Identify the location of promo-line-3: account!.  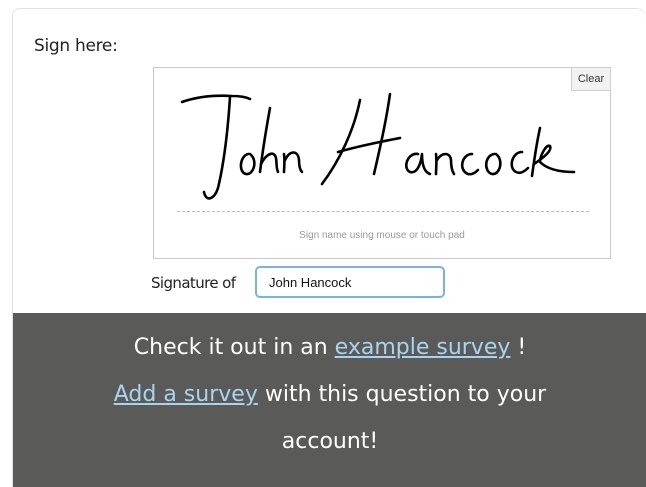
(330, 441).